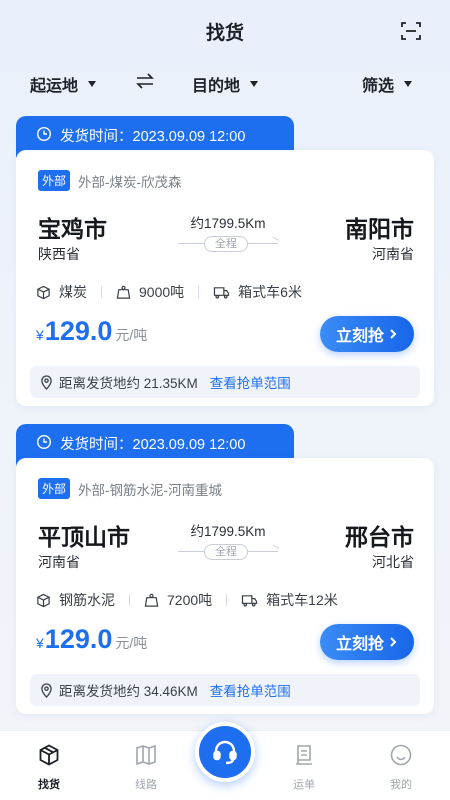 Image resolution: width=450 pixels, height=800 pixels. Describe the element at coordinates (304, 767) in the screenshot. I see `tab-waybill: 运单` at that location.